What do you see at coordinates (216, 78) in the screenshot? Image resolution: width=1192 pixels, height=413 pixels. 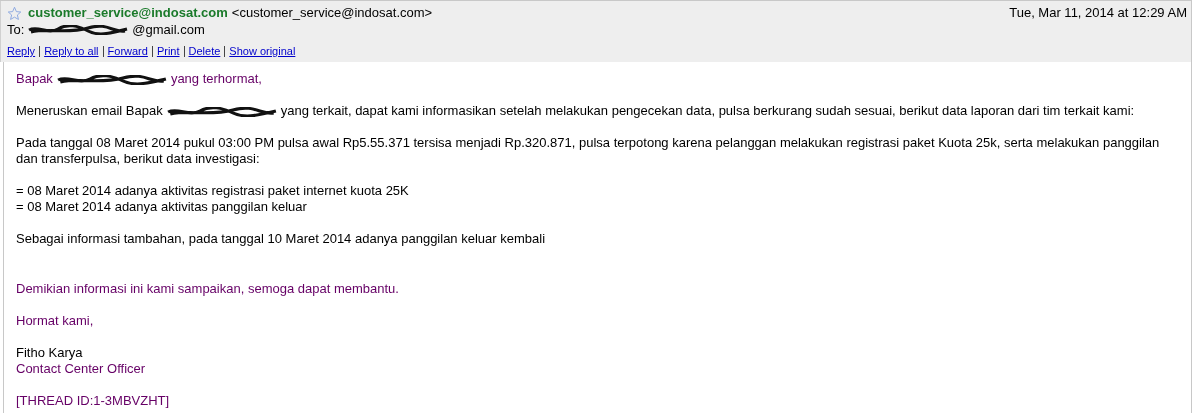 I see `body-text: yang terhormat,` at bounding box center [216, 78].